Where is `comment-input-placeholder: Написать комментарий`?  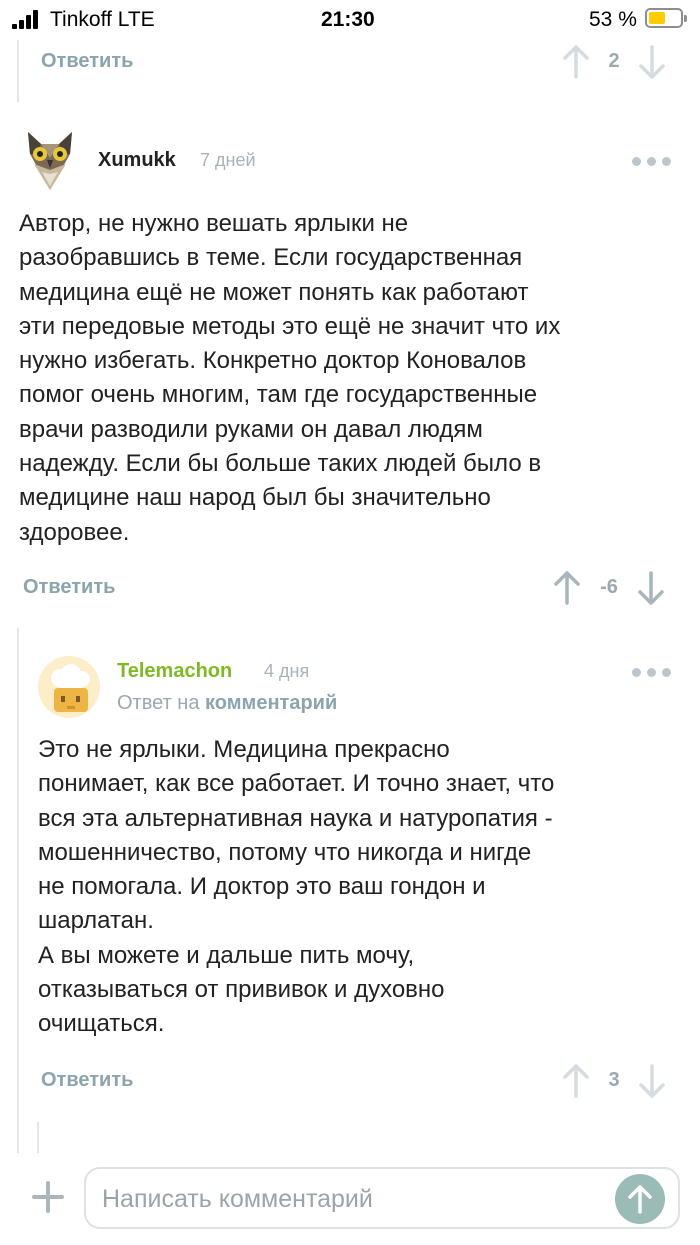 comment-input-placeholder: Написать комментарий is located at coordinates (237, 1199).